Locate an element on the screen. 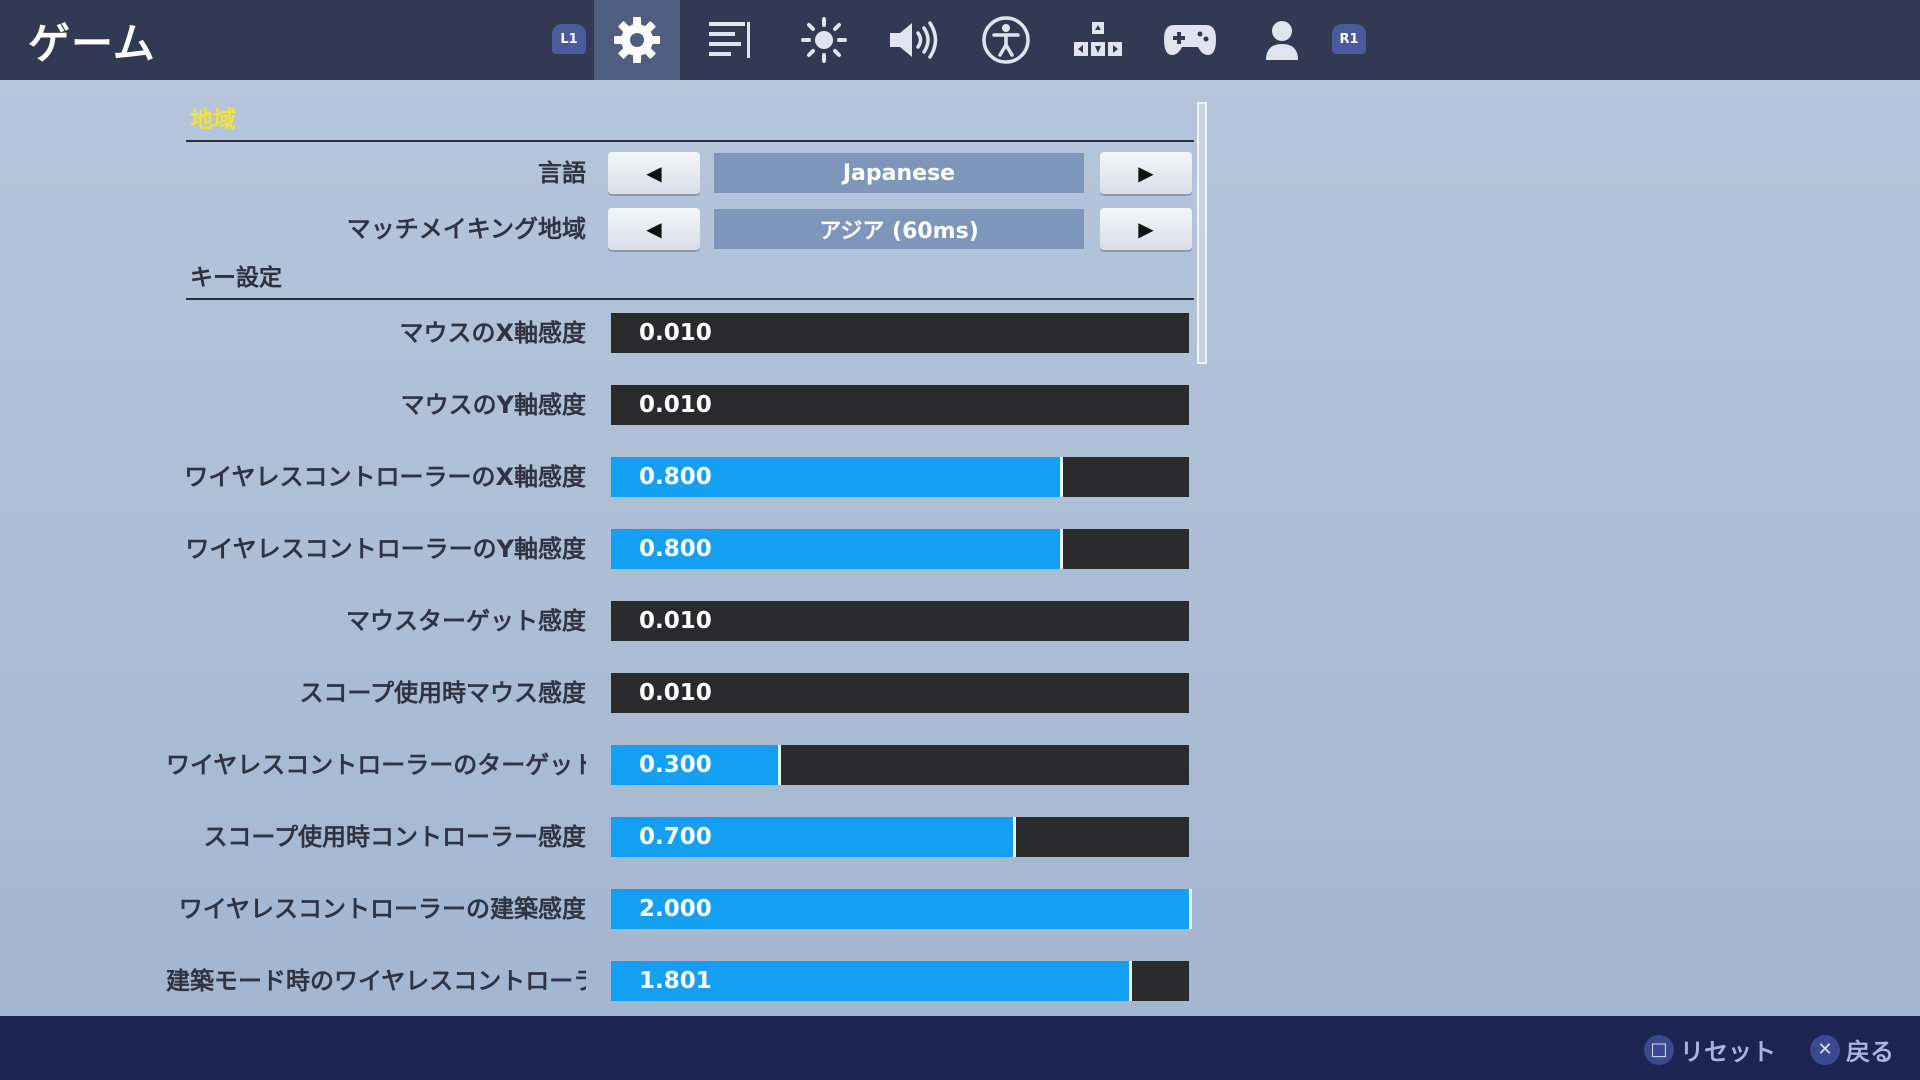 The width and height of the screenshot is (1920, 1080). list-icon is located at coordinates (729, 40).